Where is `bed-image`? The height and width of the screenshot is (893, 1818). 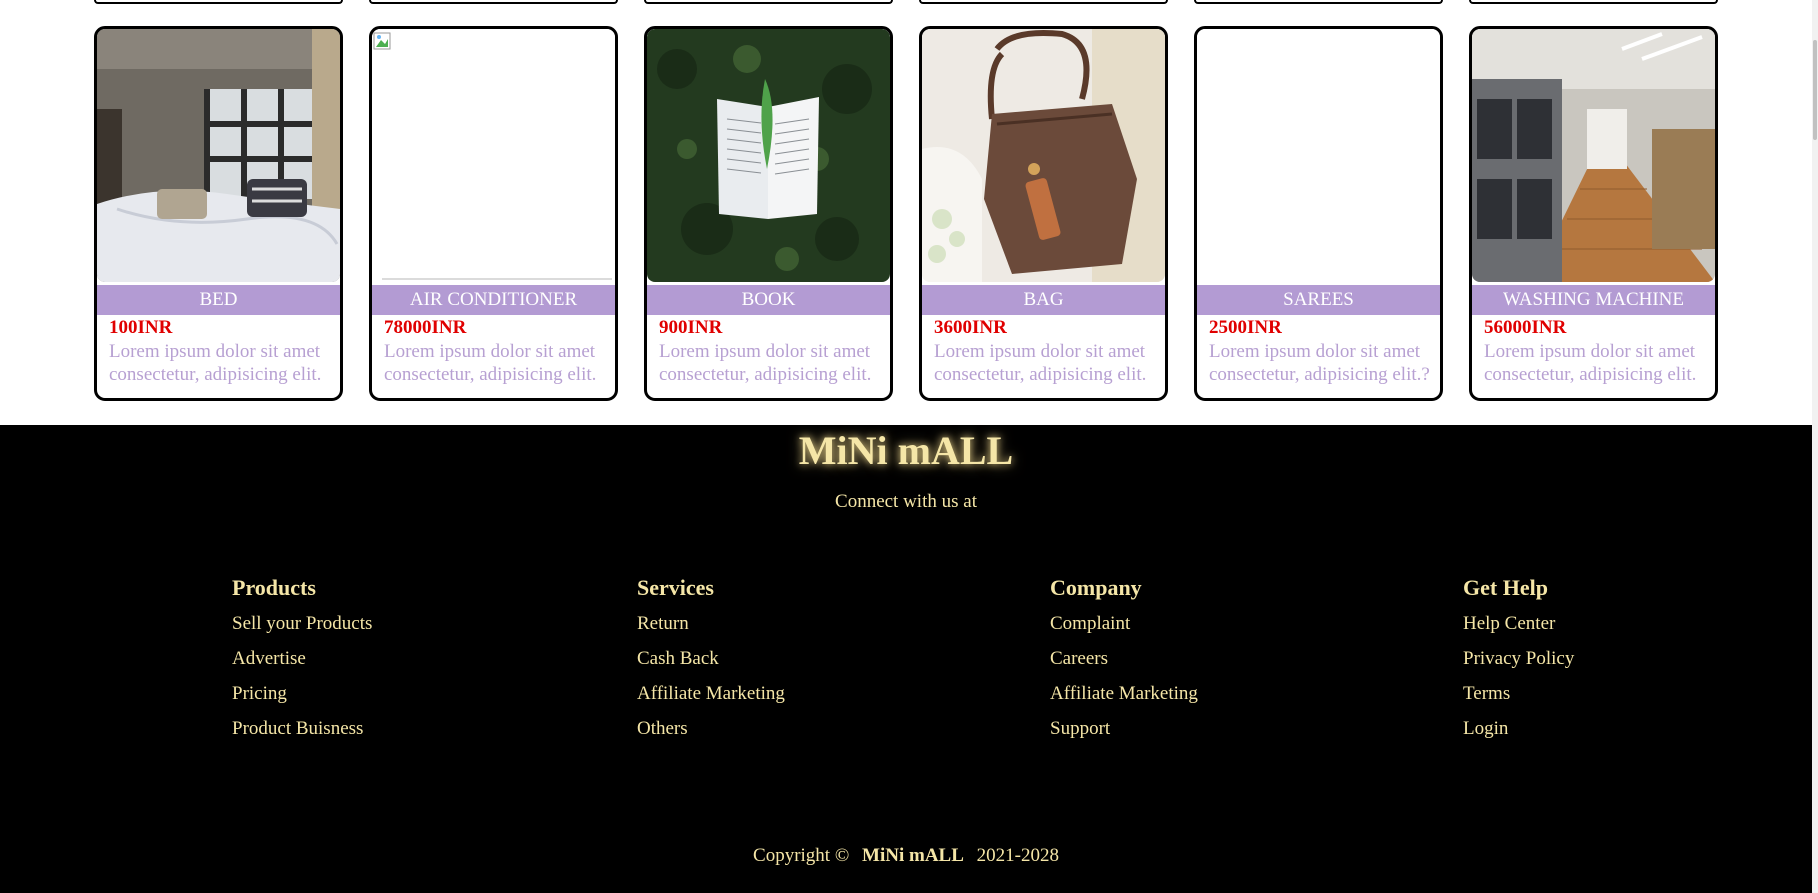
bed-image is located at coordinates (218, 155).